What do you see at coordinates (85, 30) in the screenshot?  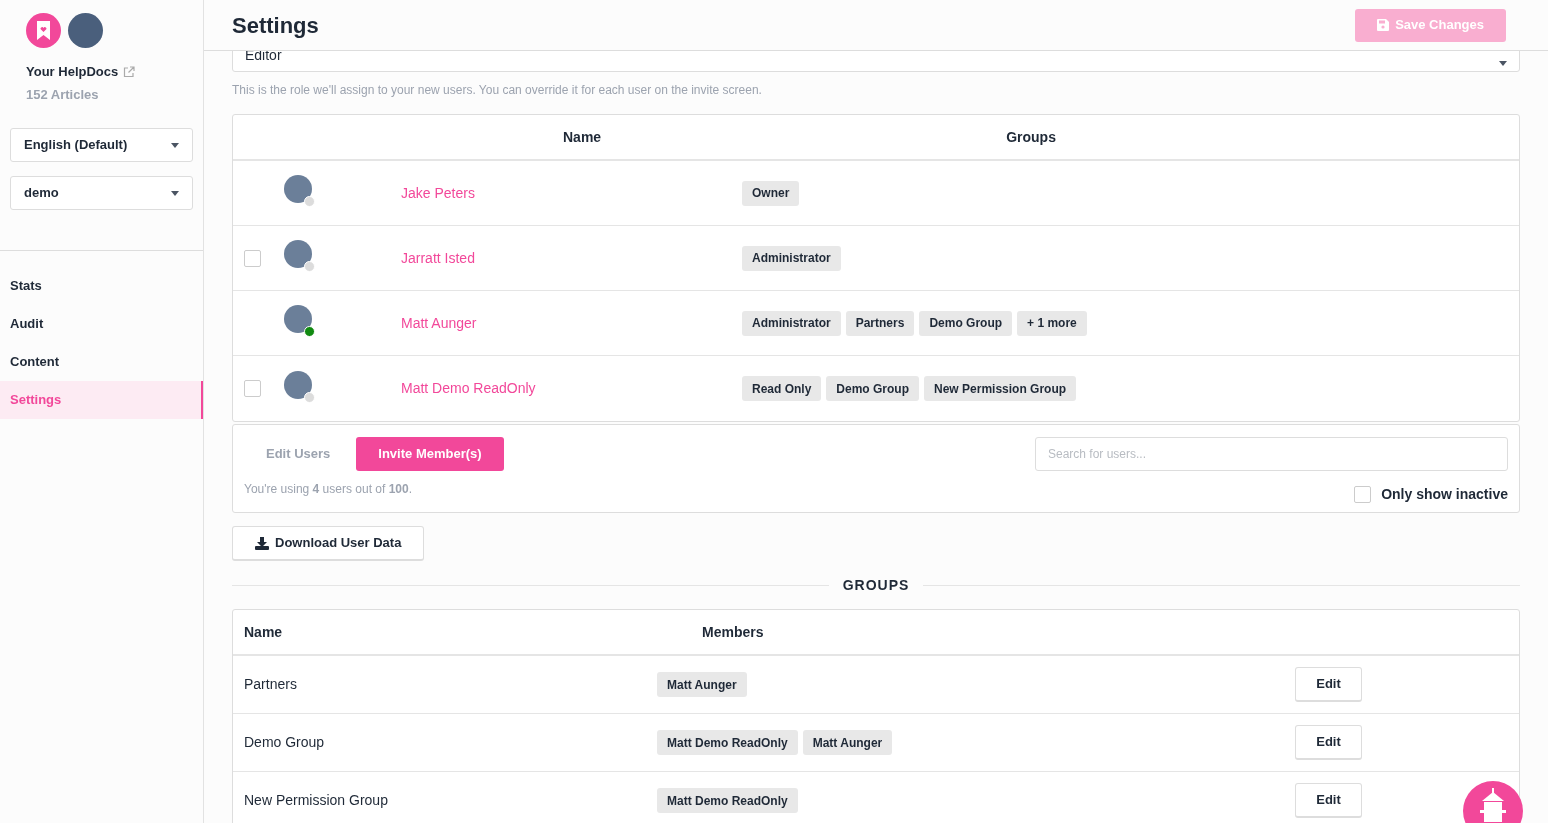 I see `profile-avatar` at bounding box center [85, 30].